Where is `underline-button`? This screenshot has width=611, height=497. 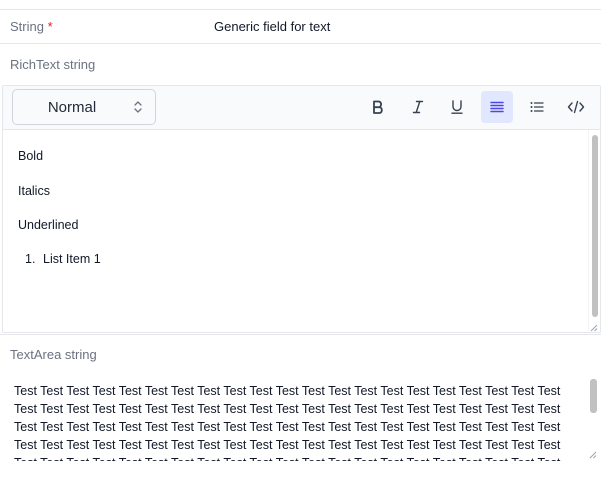 underline-button is located at coordinates (457, 107).